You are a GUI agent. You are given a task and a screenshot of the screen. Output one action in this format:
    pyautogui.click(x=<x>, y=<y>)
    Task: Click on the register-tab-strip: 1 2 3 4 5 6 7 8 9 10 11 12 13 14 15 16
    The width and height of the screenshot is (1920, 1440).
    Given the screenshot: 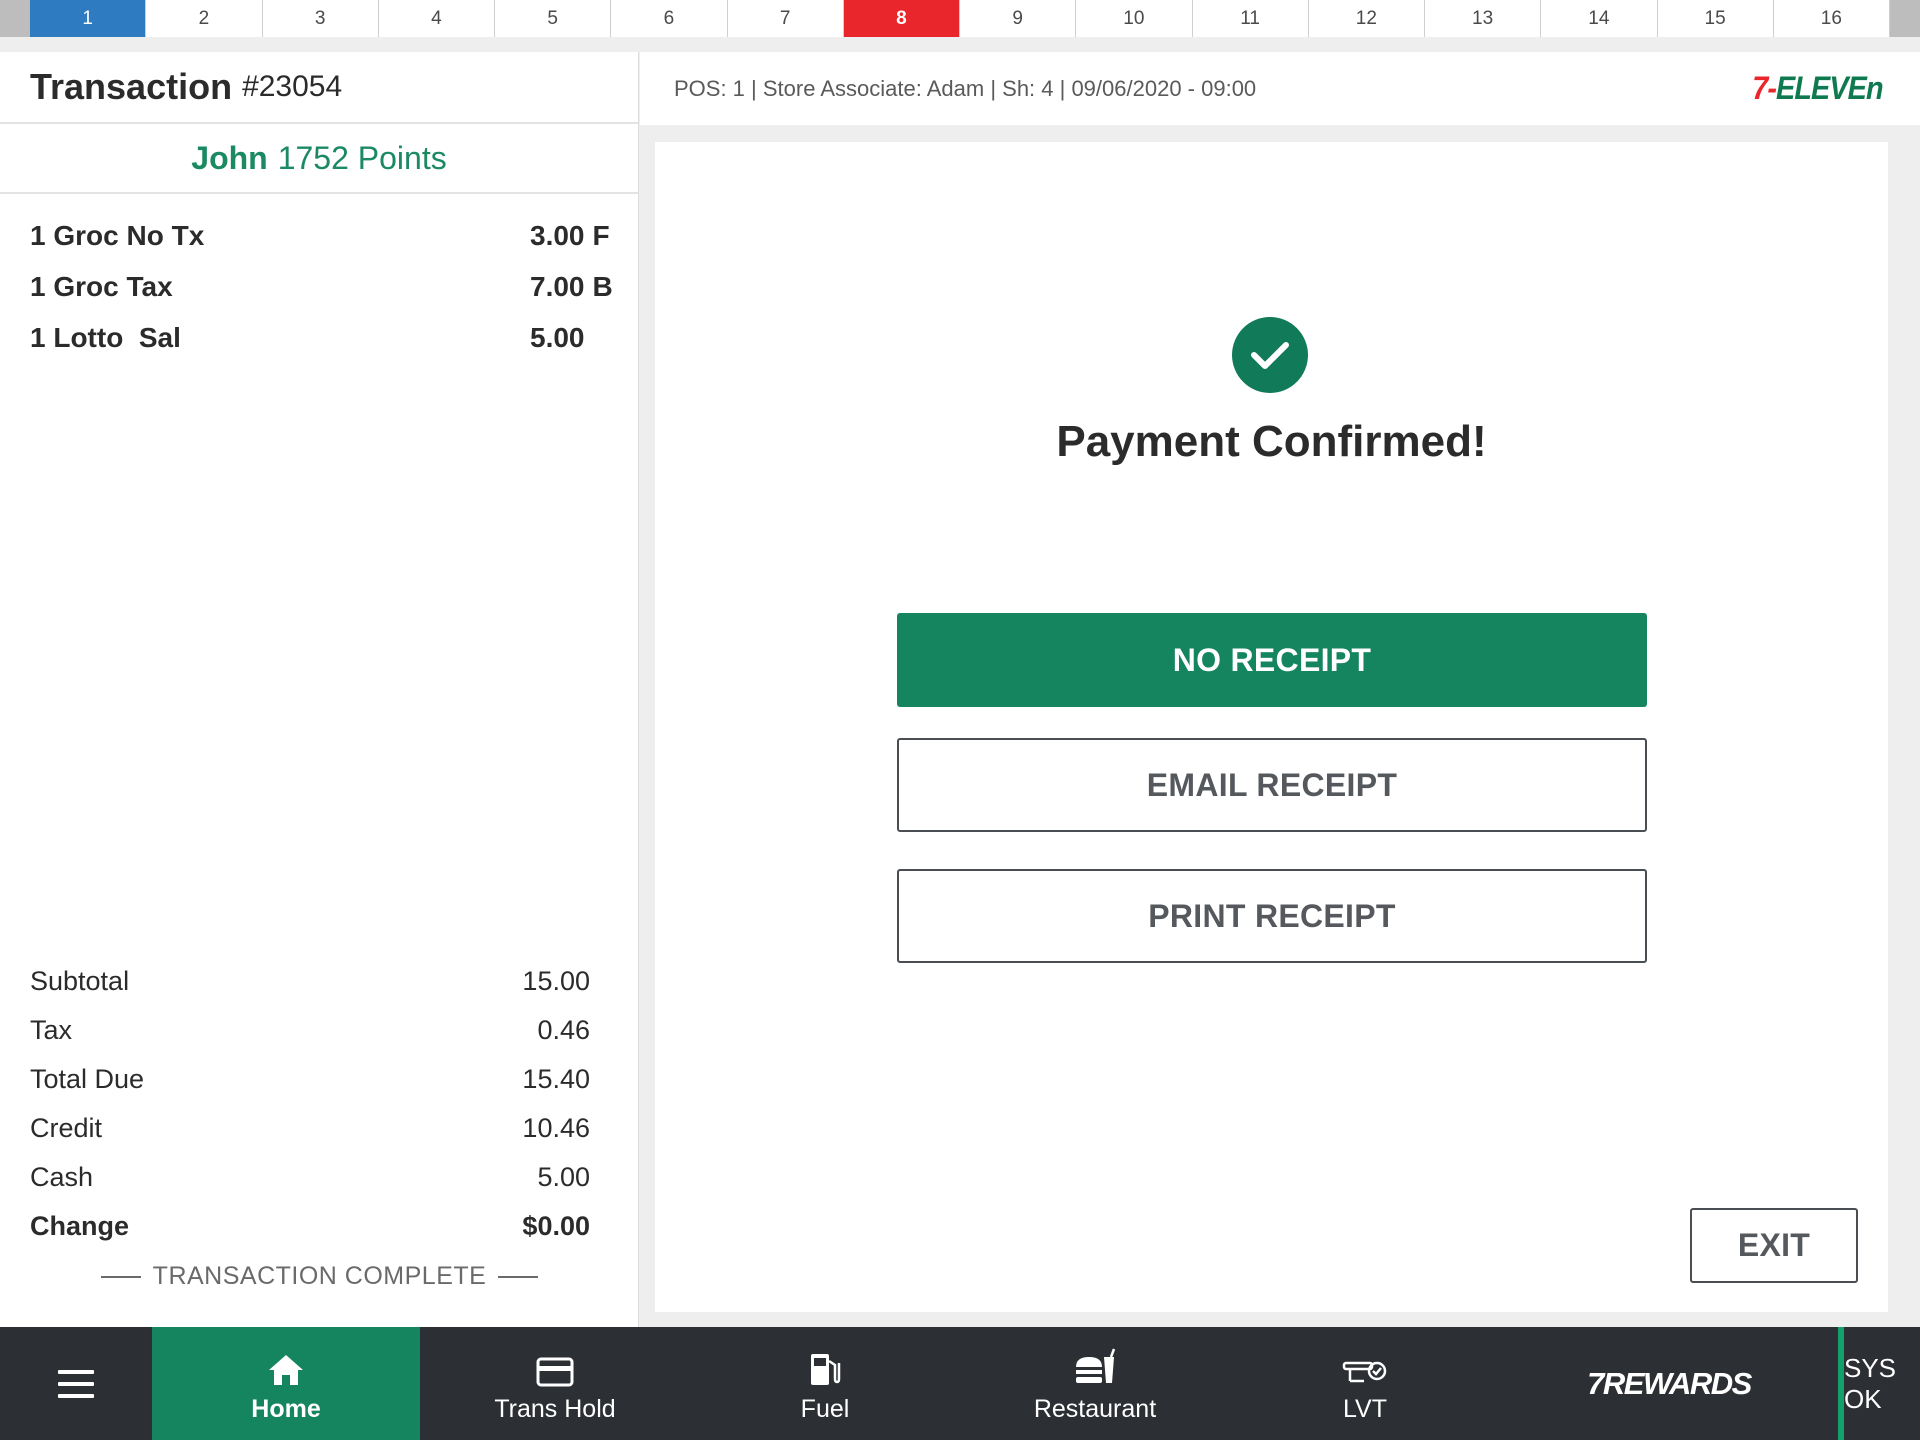 What is the action you would take?
    pyautogui.click(x=960, y=18)
    